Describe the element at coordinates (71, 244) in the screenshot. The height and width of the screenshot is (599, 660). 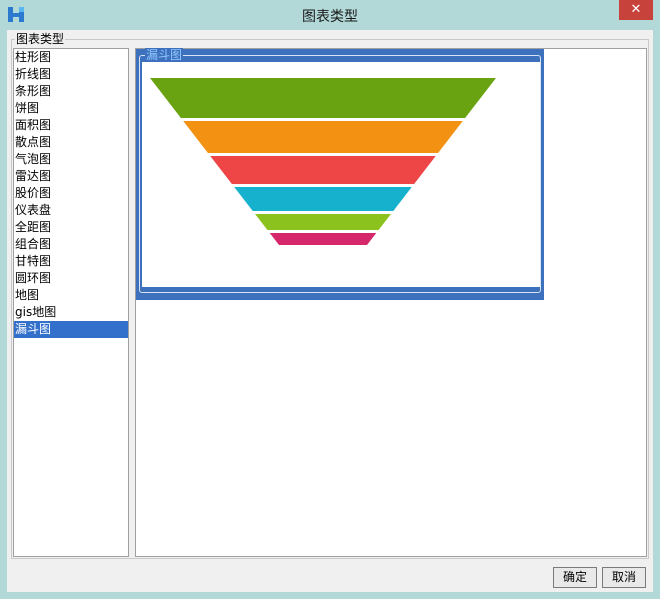
I see `chart-type-item: 组合图` at that location.